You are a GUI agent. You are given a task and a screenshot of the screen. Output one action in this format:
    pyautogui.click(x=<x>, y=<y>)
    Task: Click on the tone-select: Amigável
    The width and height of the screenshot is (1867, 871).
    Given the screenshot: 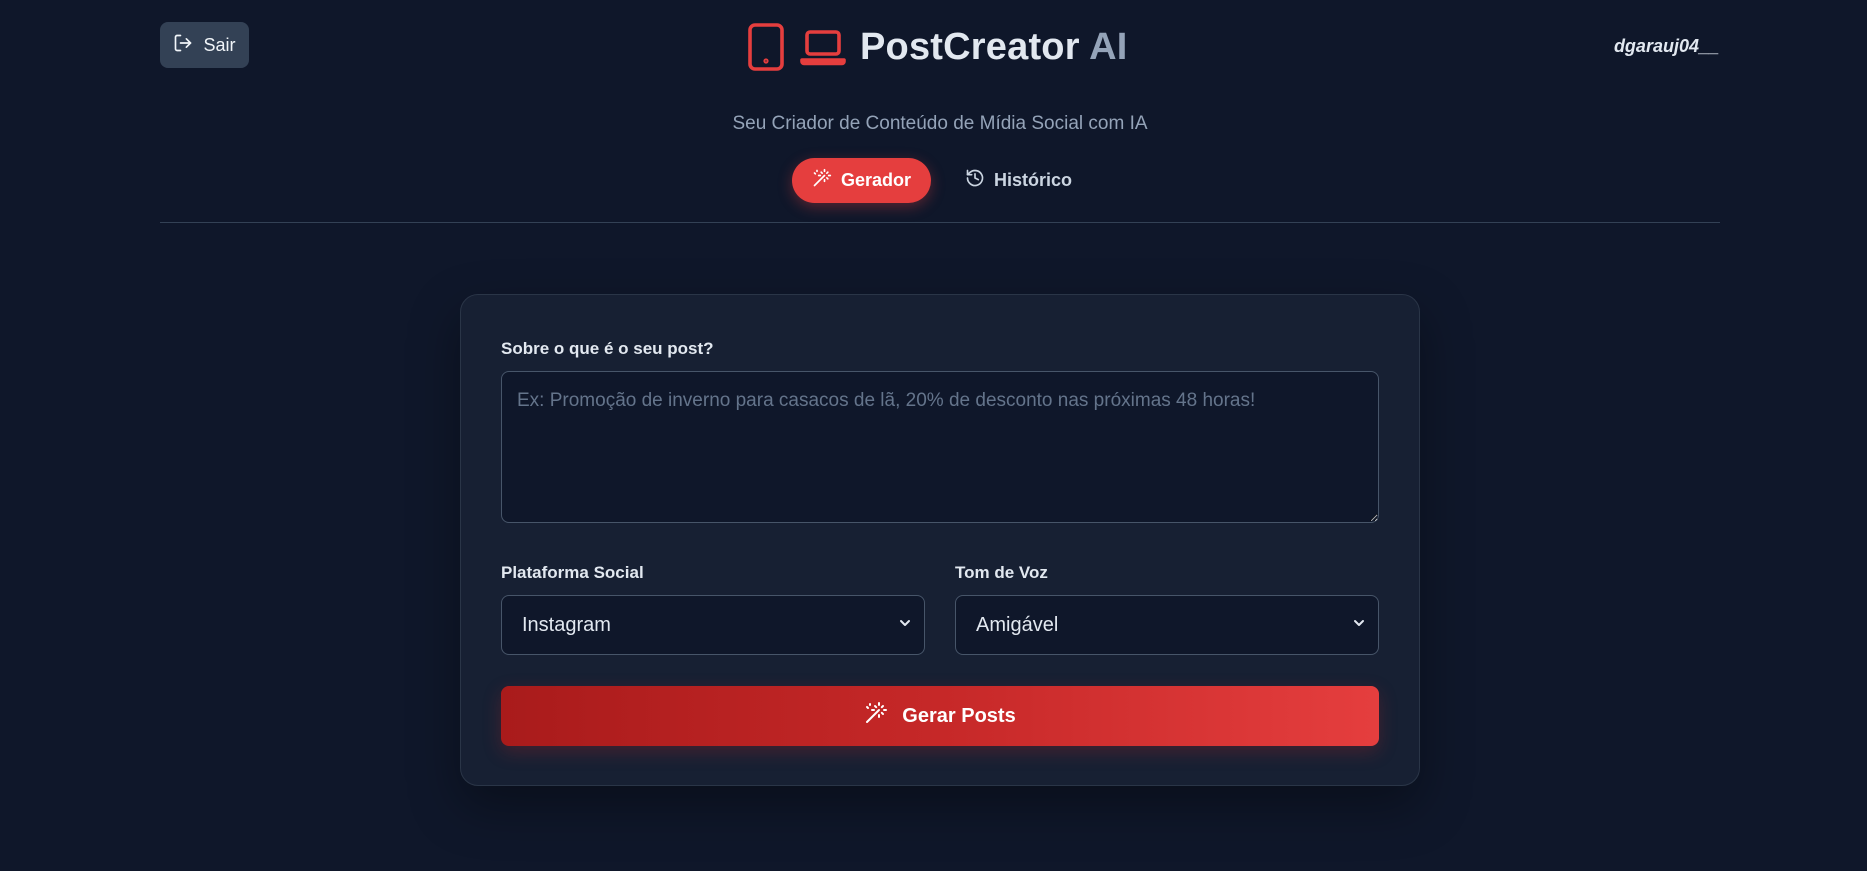 What is the action you would take?
    pyautogui.click(x=1167, y=625)
    